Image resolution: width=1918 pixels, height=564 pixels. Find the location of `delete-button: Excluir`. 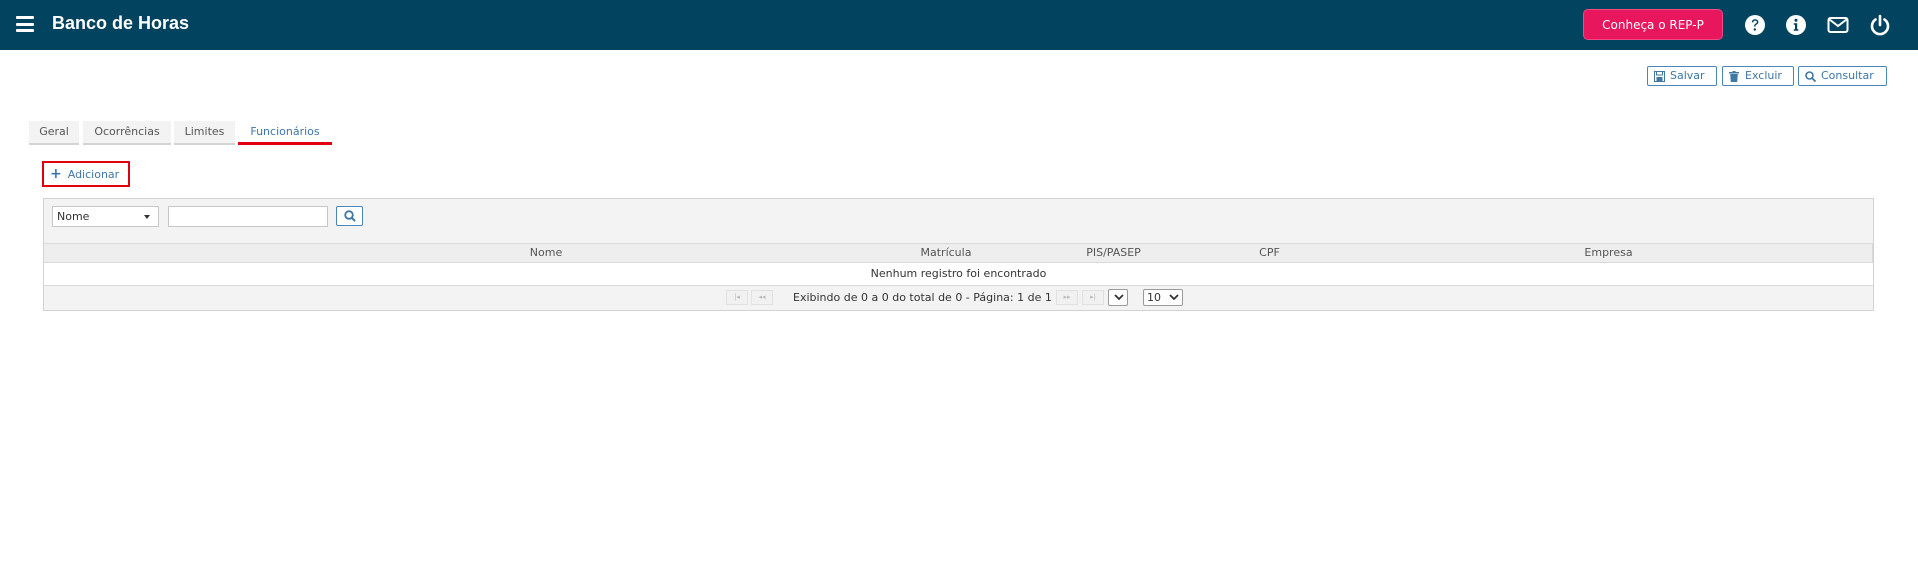

delete-button: Excluir is located at coordinates (1758, 76).